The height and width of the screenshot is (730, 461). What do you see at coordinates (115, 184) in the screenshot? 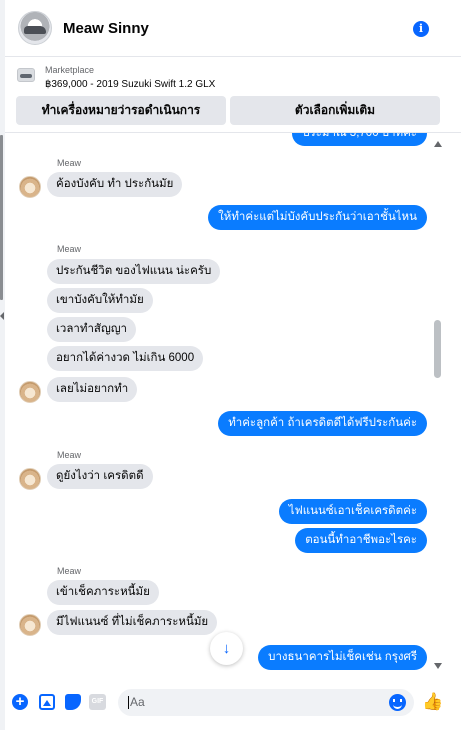
I see `incoming-message: ค้องบังคับ ทำ ประกันมัย` at bounding box center [115, 184].